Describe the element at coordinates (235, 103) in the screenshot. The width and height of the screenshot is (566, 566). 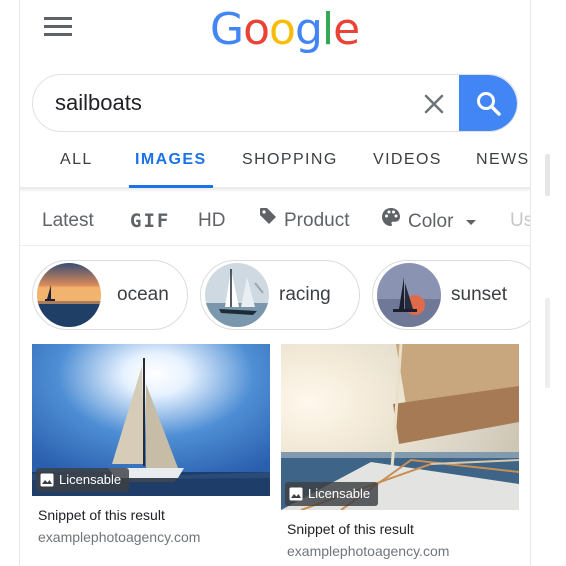
I see `search-input` at that location.